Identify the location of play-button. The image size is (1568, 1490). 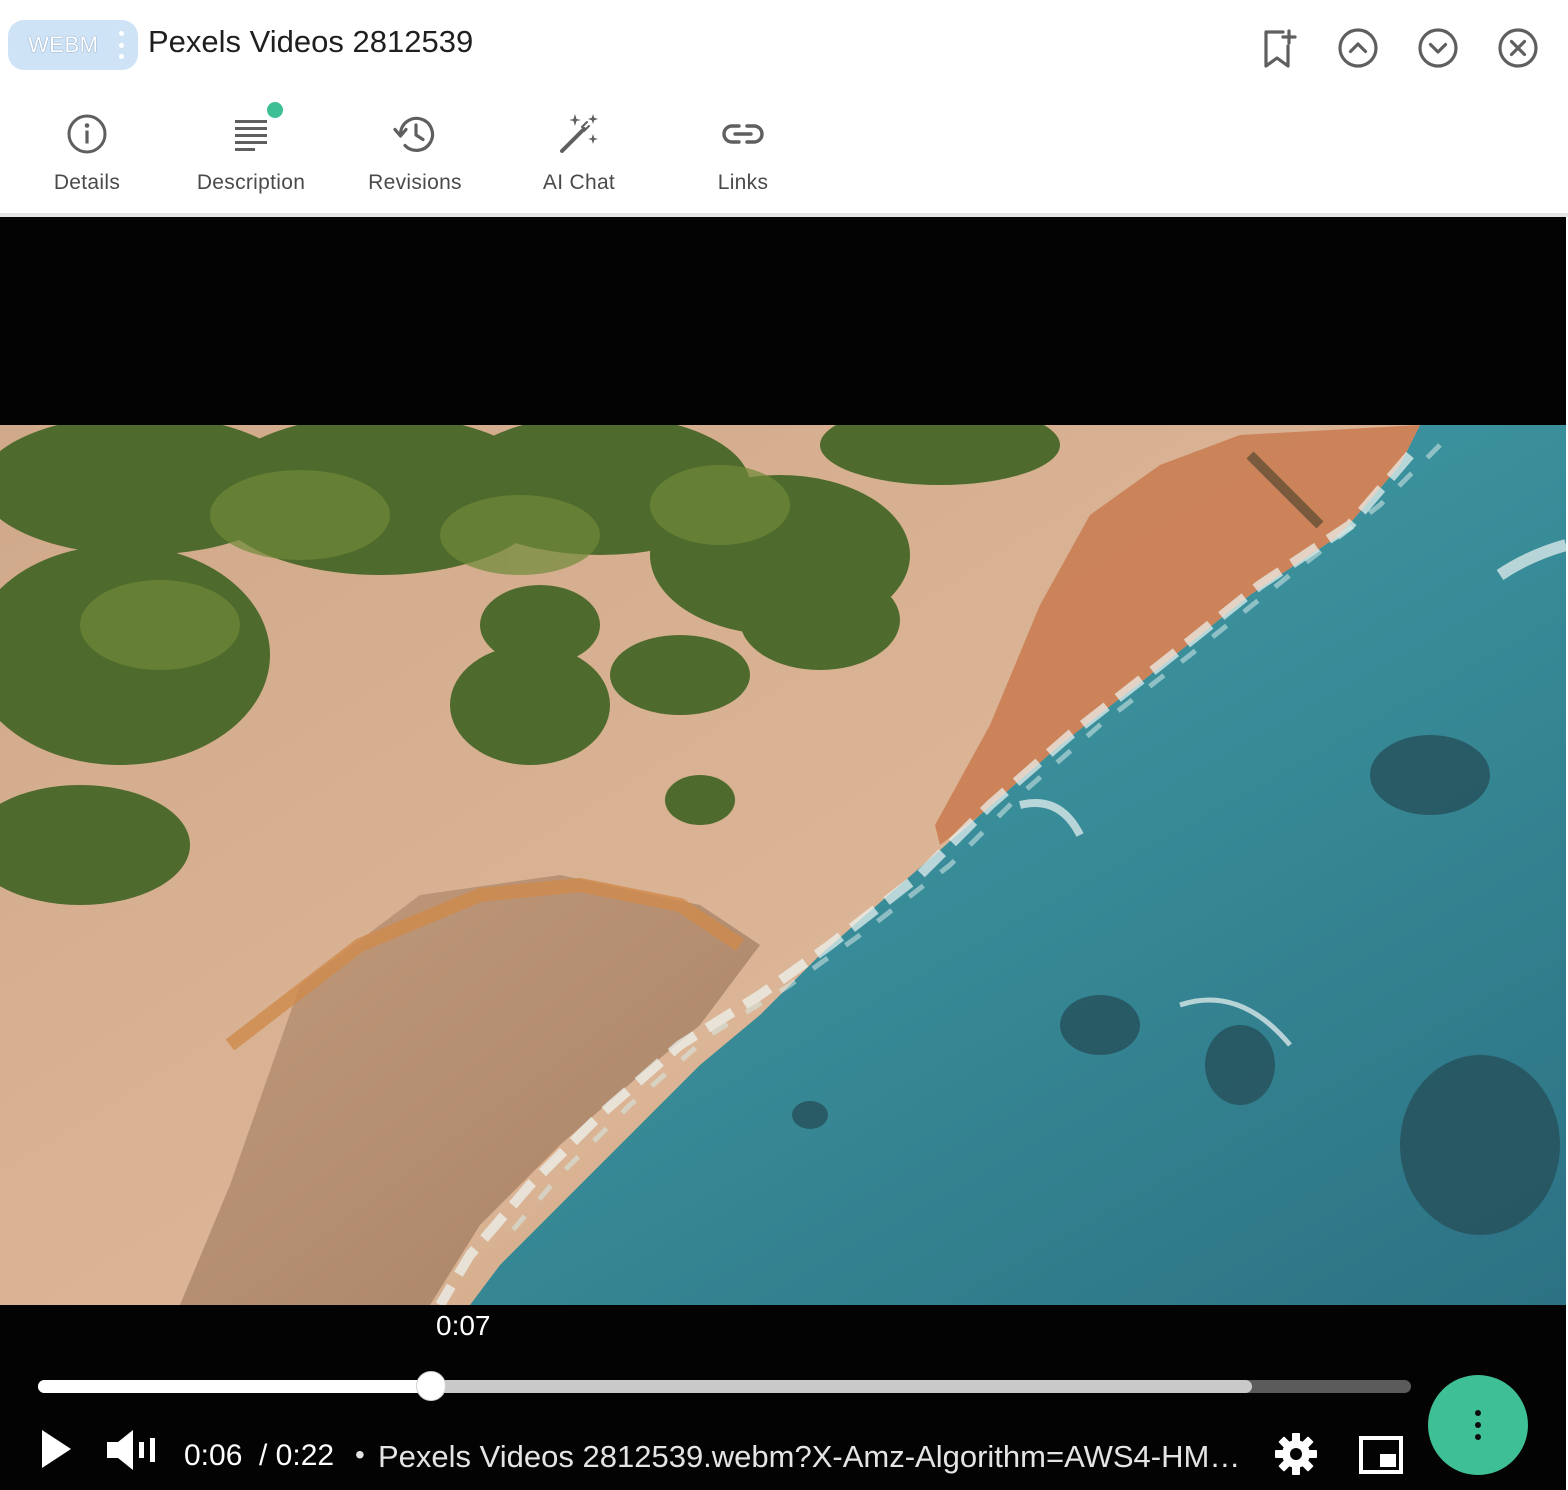
(54, 1449).